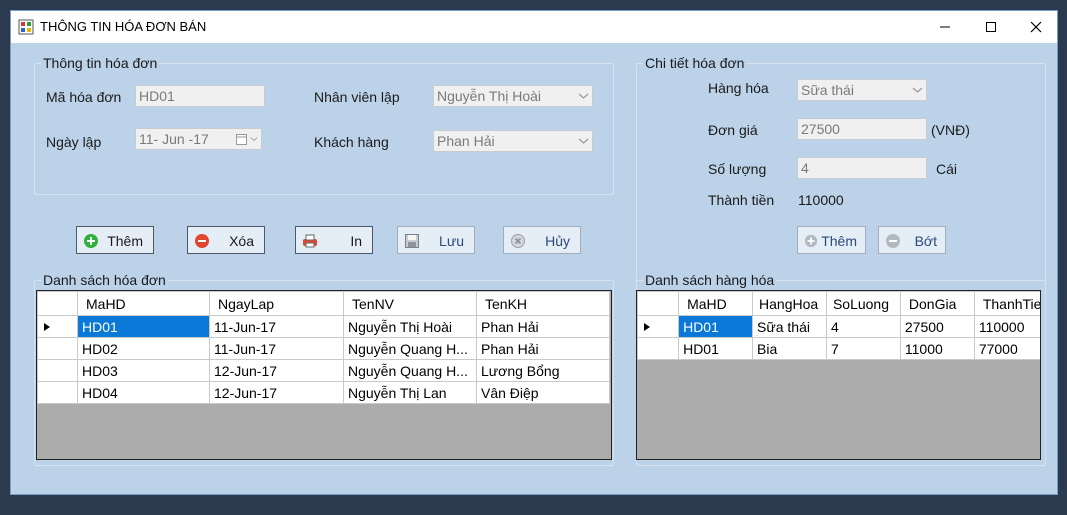 The height and width of the screenshot is (515, 1067). Describe the element at coordinates (200, 96) in the screenshot. I see `mahd-field: HD01` at that location.